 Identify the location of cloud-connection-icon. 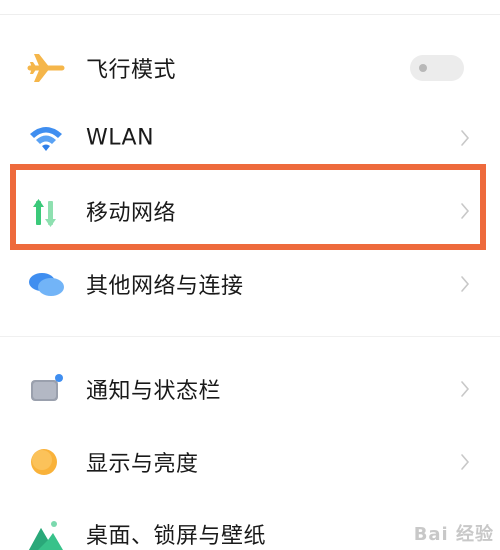
(46, 284).